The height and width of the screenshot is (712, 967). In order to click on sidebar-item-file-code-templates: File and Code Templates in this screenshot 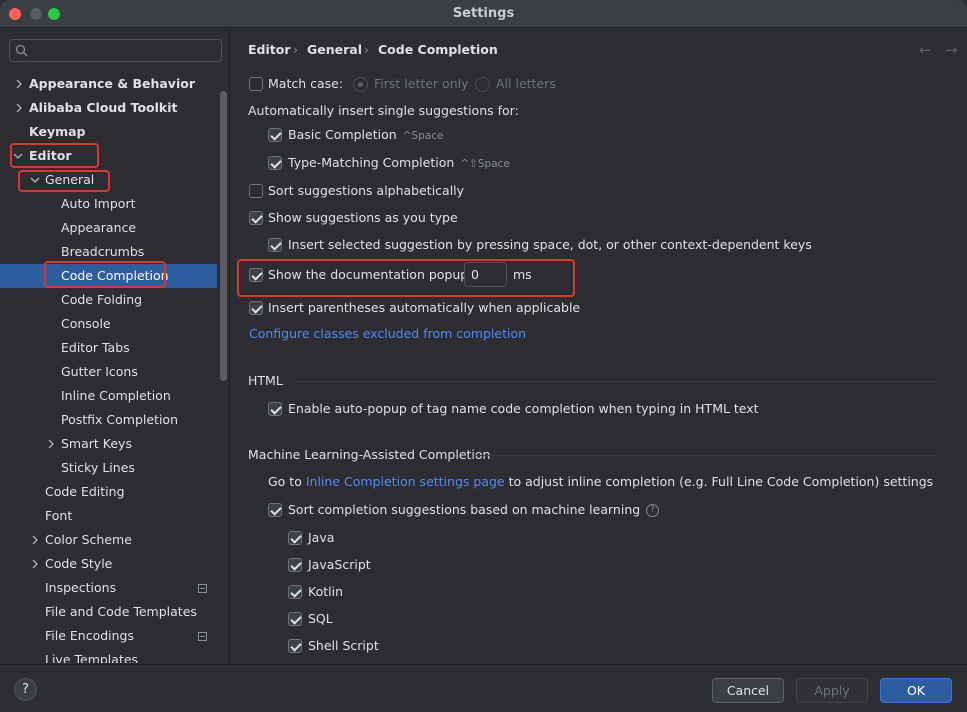, I will do `click(121, 612)`.